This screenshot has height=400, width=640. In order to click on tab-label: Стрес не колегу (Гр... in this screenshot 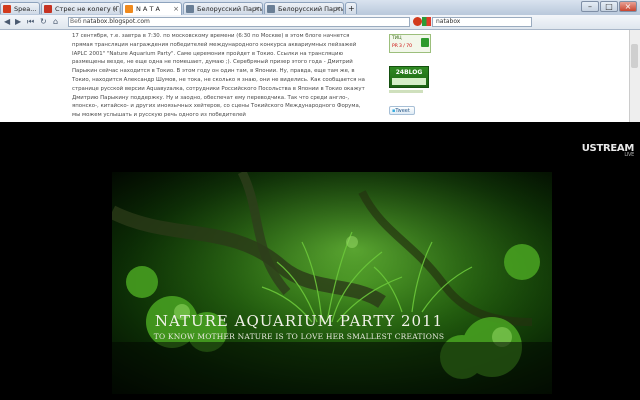, I will do `click(87, 9)`.